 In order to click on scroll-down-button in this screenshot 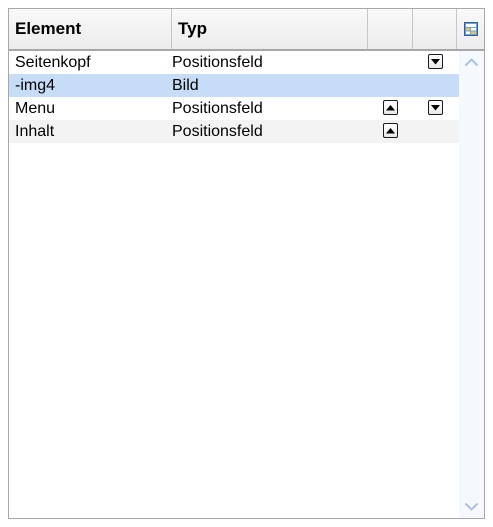, I will do `click(471, 506)`.